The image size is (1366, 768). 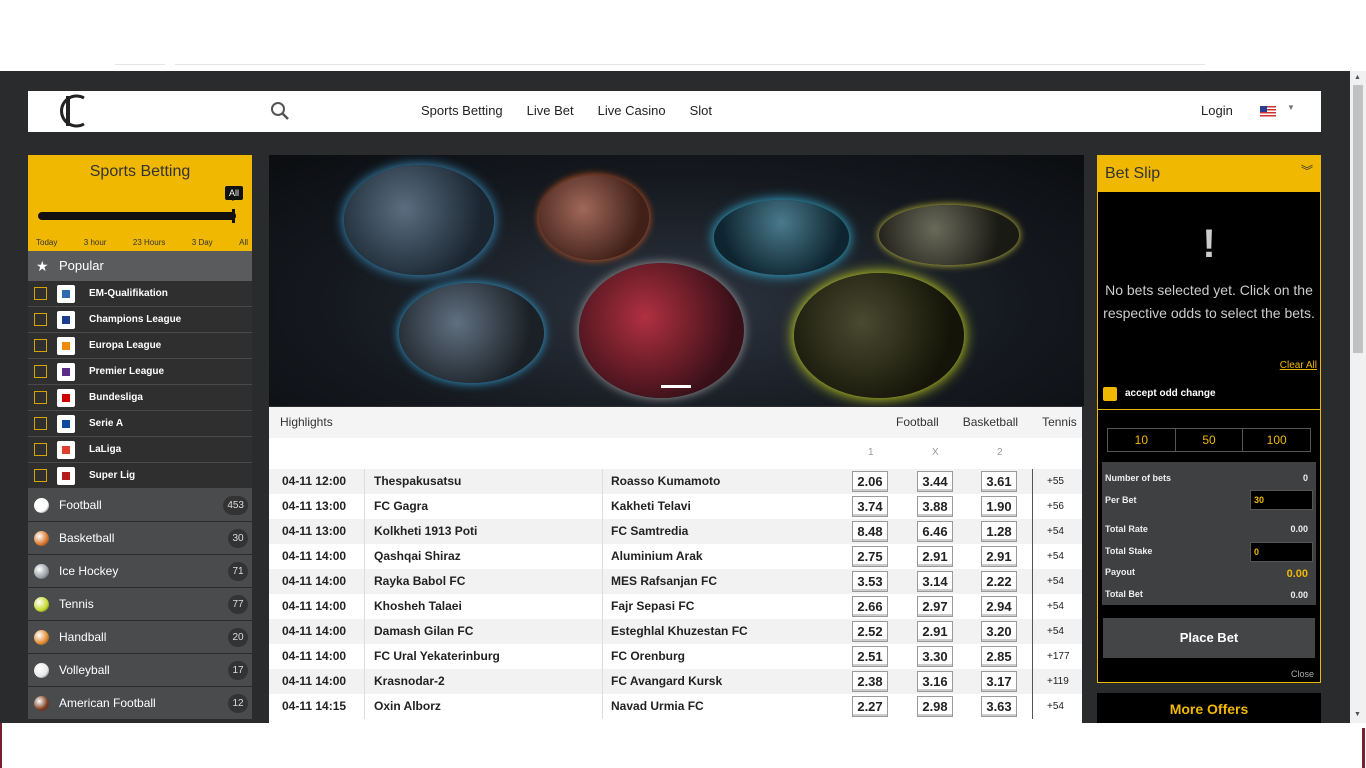 I want to click on nav-live-casino: Live Casino, so click(x=632, y=110).